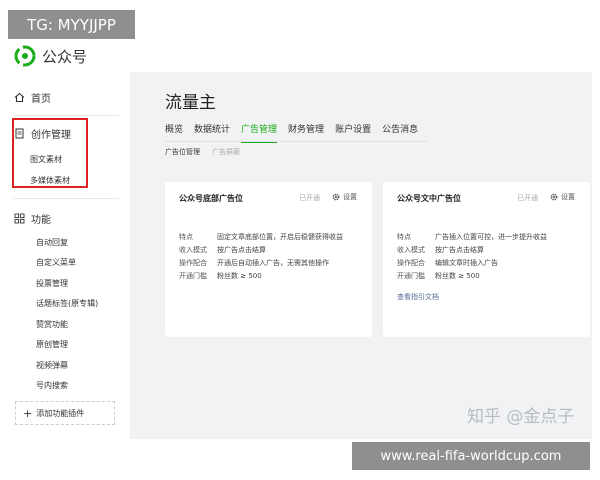  I want to click on subtab-ad-blocking: 广告屏蔽, so click(226, 152).